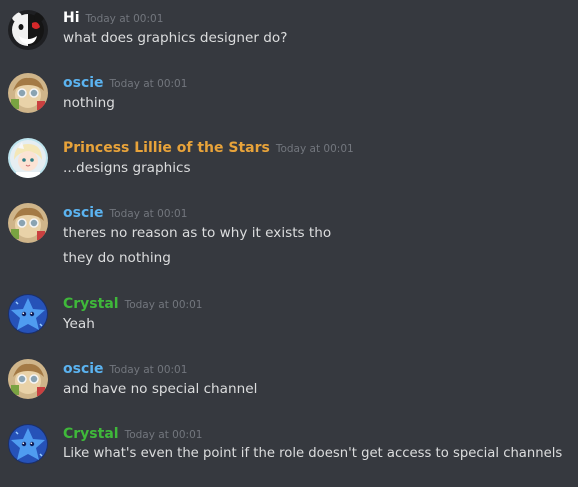  What do you see at coordinates (117, 258) in the screenshot?
I see `message-text: they do nothing` at bounding box center [117, 258].